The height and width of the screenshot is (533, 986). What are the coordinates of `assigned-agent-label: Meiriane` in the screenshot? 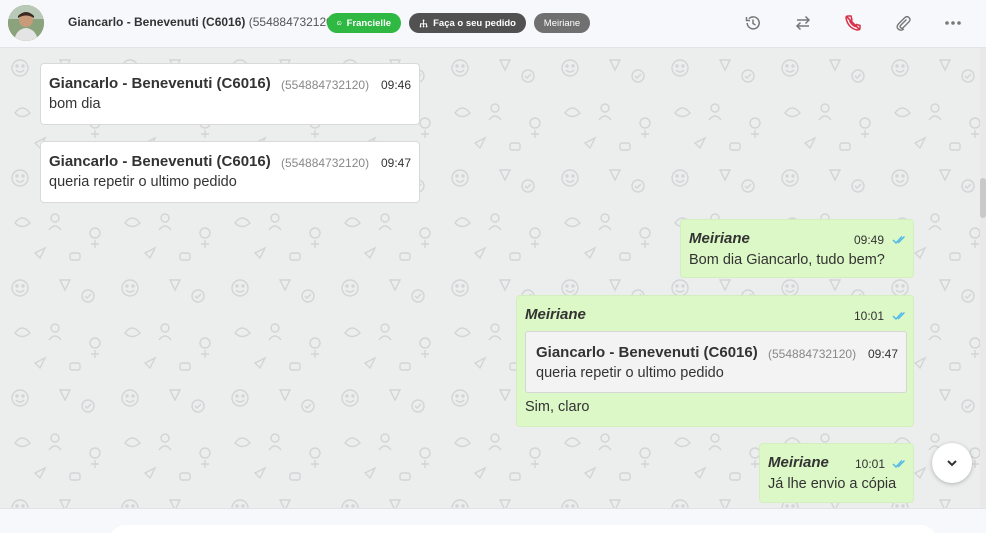 It's located at (562, 23).